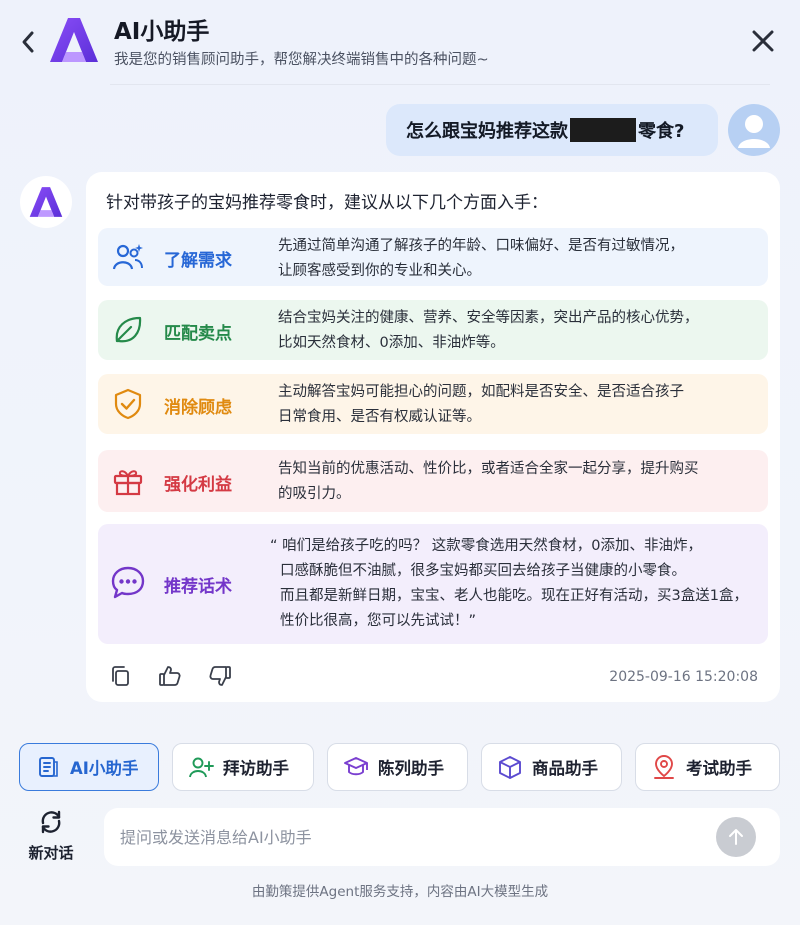 The image size is (800, 925). I want to click on shield-check-icon, so click(128, 404).